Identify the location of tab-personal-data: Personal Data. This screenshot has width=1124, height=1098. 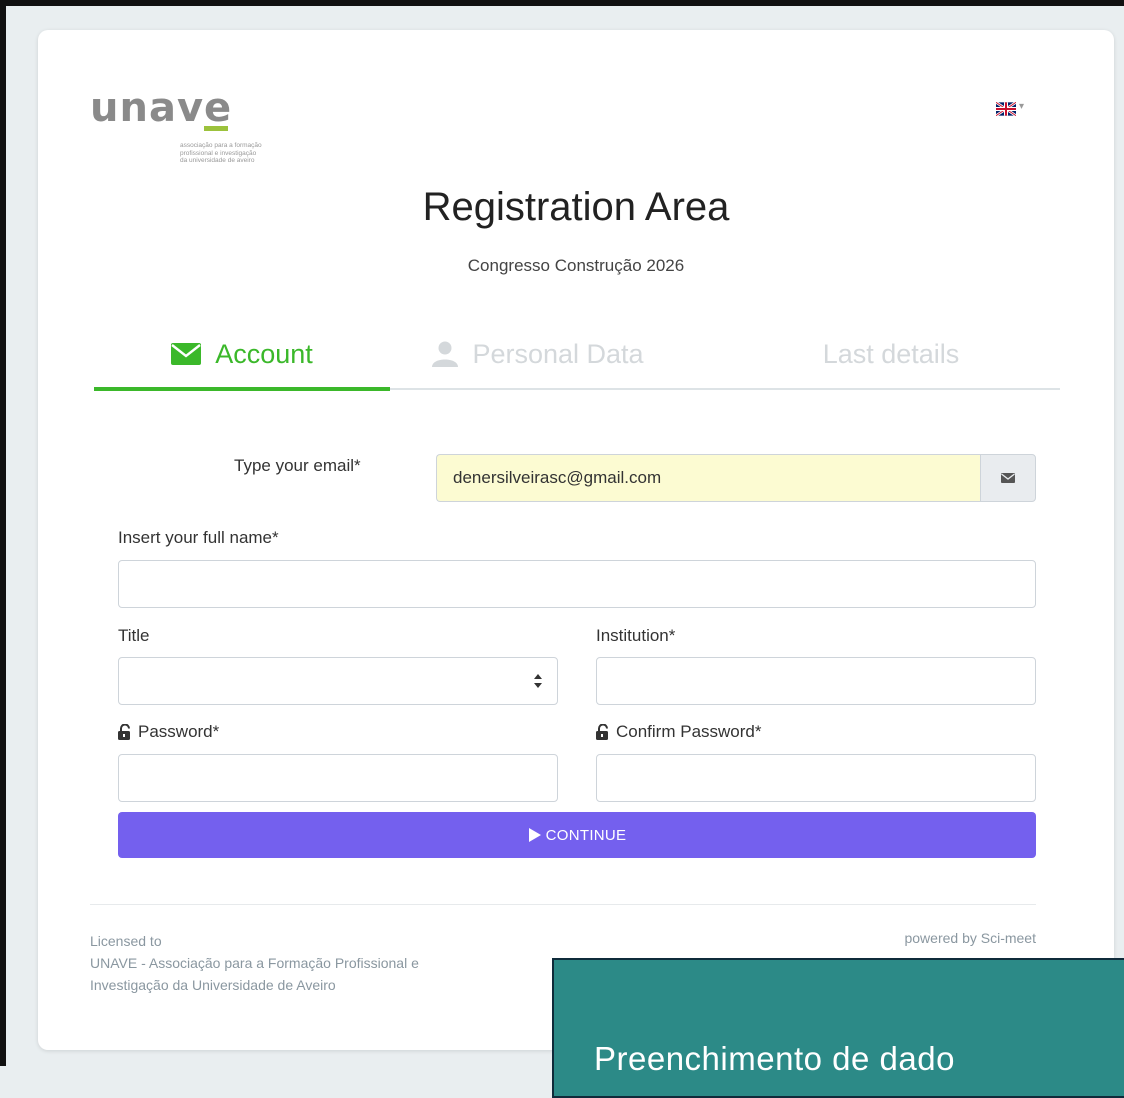
(538, 354).